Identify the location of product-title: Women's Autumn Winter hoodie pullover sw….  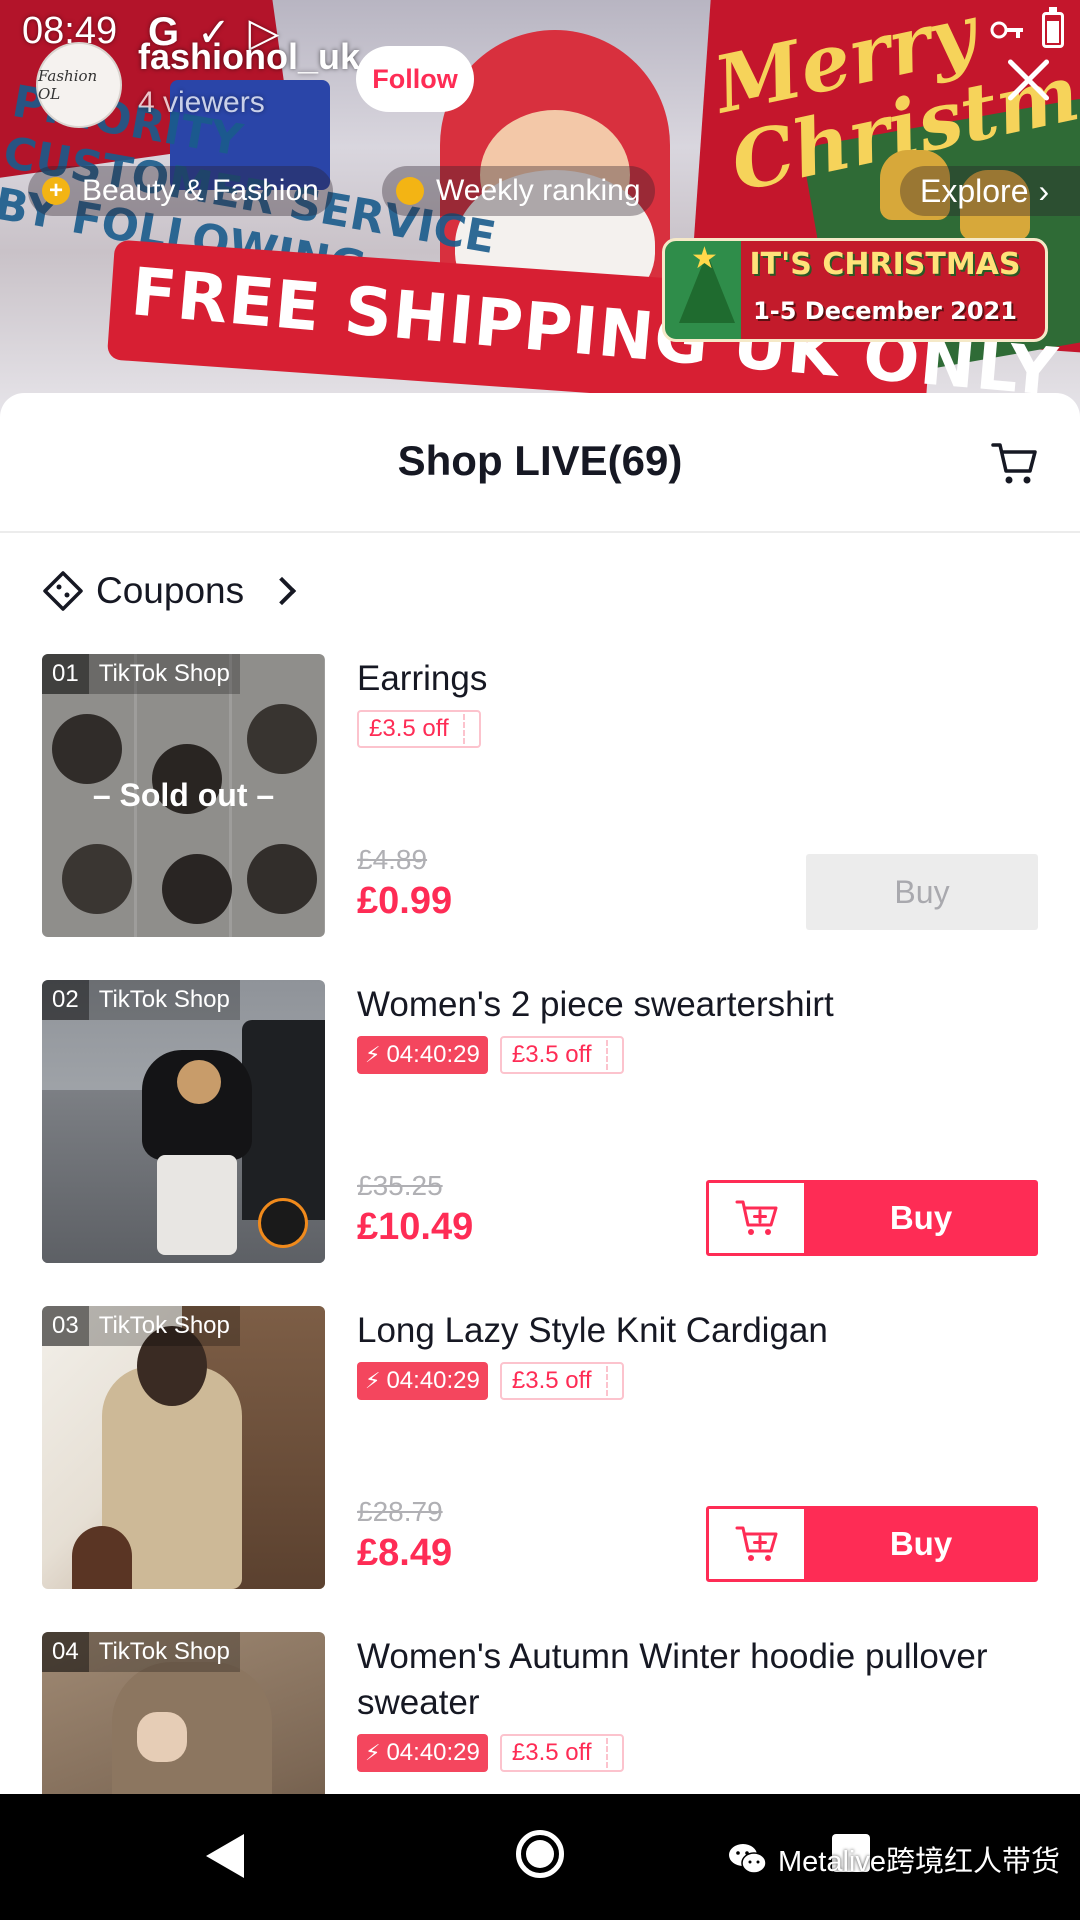
(697, 1680).